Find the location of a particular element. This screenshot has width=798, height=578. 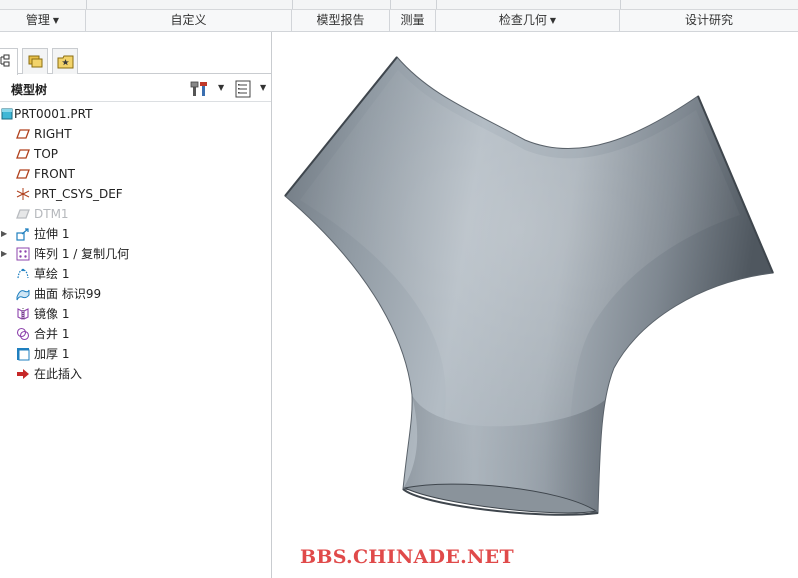

show-button: ▼ is located at coordinates (252, 89).